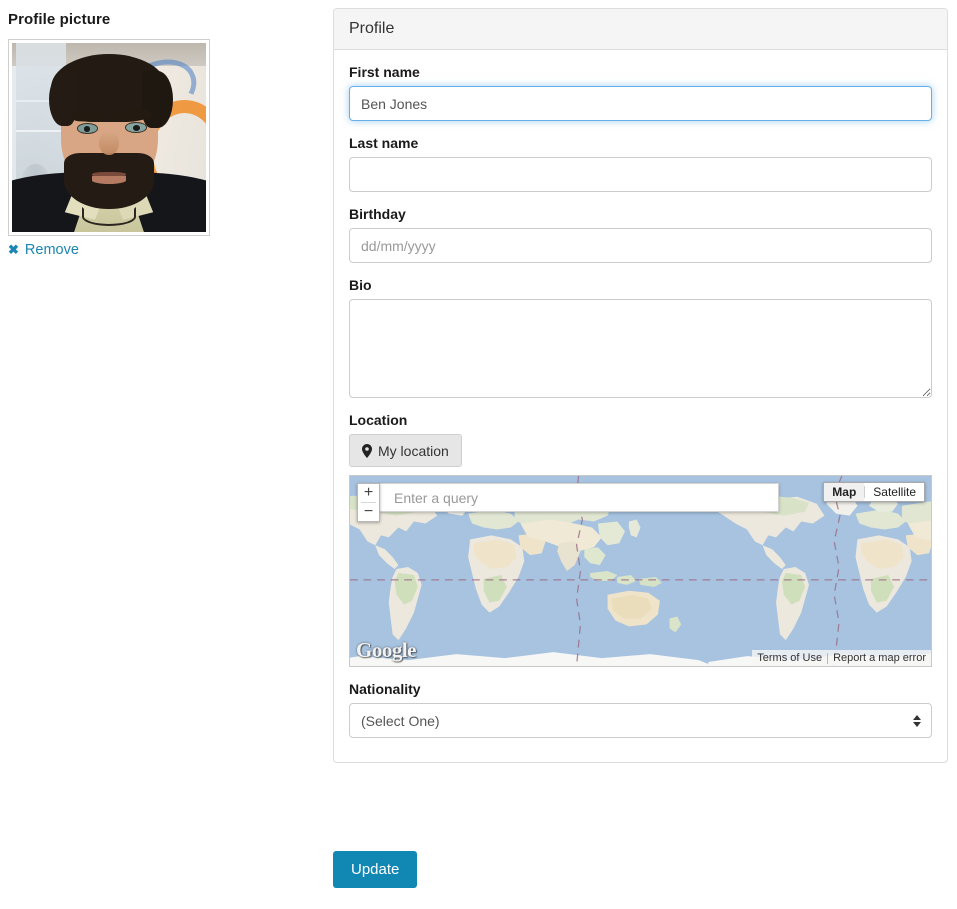  I want to click on nationality-label: Nationality, so click(385, 689).